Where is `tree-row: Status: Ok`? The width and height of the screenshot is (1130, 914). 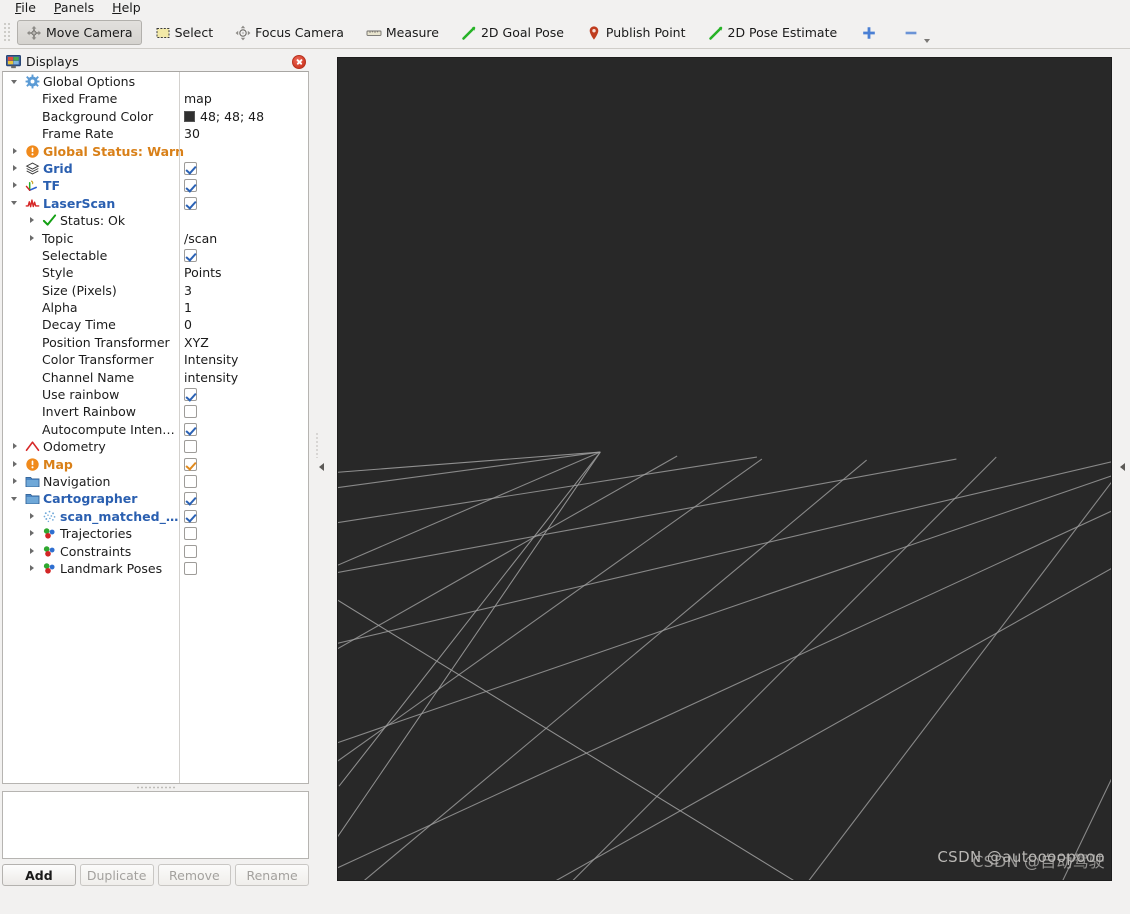
tree-row: Status: Ok is located at coordinates (155, 220).